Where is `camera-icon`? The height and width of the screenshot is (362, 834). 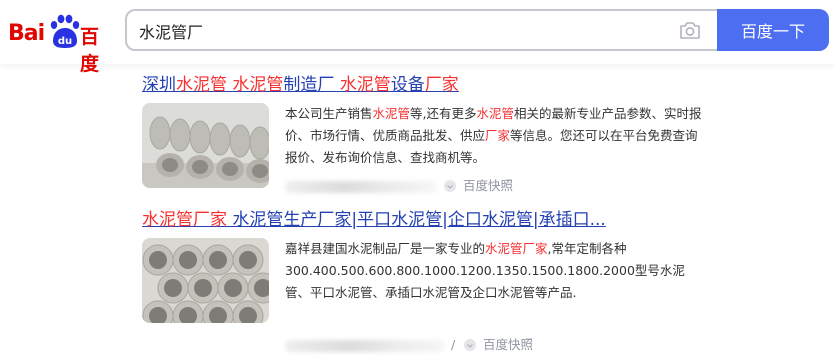 camera-icon is located at coordinates (690, 30).